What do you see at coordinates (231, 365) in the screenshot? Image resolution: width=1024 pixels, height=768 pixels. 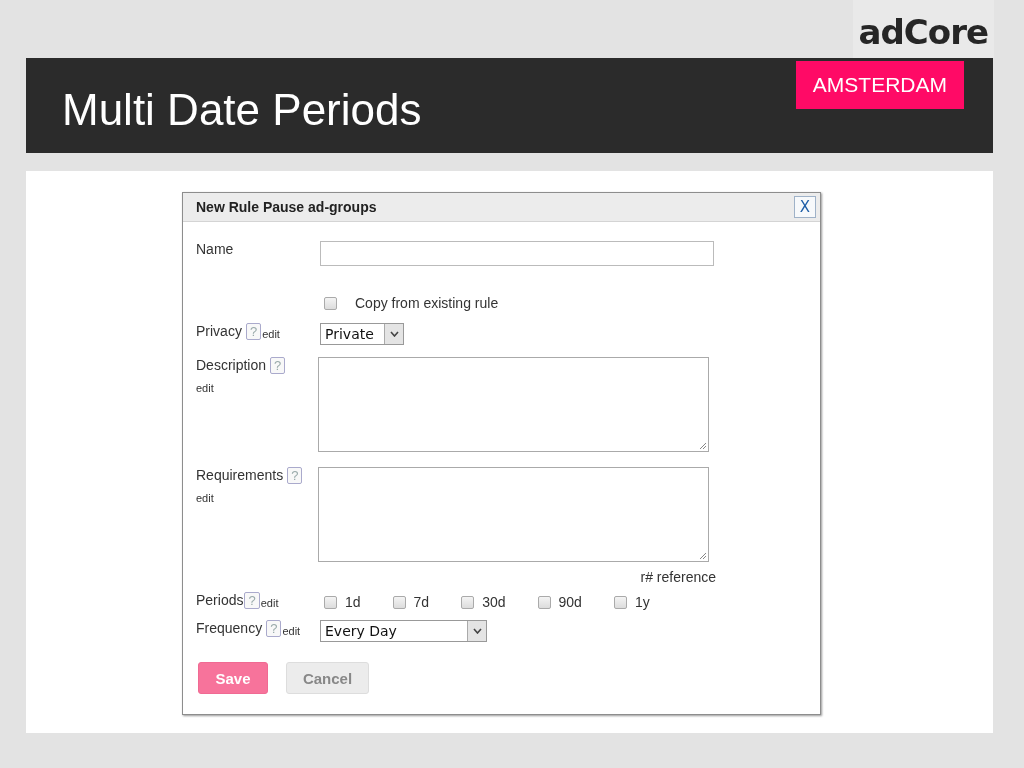 I see `field-label: Description` at bounding box center [231, 365].